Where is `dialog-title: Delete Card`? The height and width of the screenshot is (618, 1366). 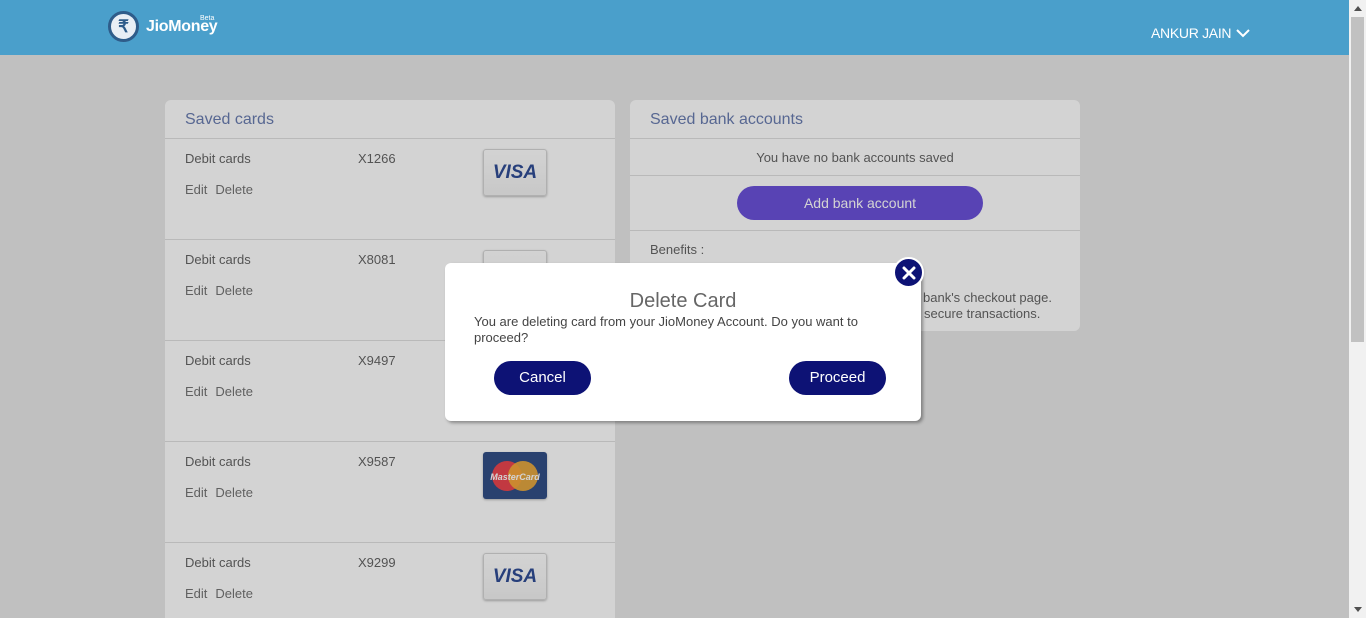
dialog-title: Delete Card is located at coordinates (683, 301).